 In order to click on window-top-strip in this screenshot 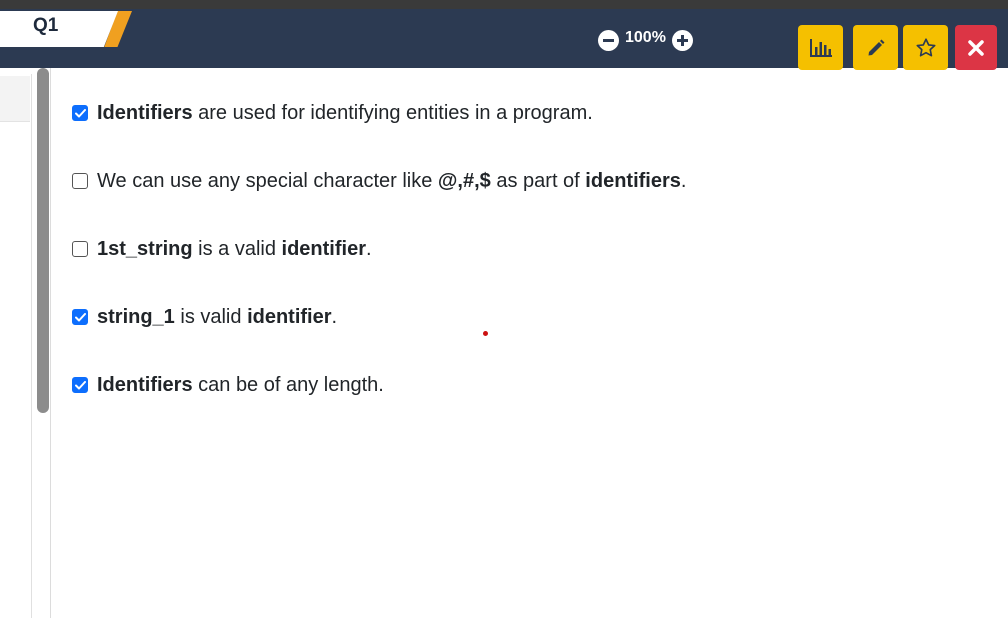, I will do `click(504, 4)`.